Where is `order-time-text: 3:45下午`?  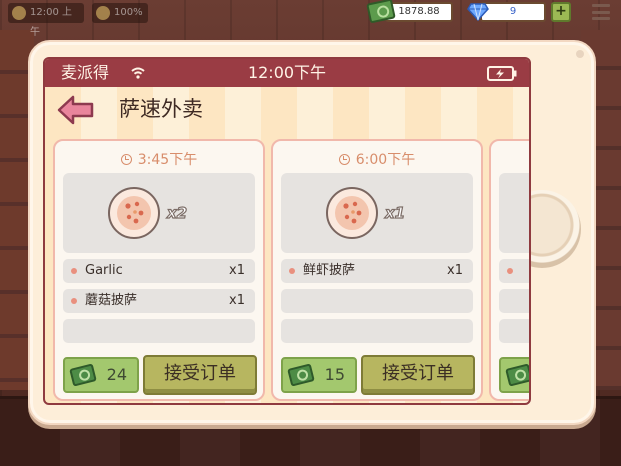 order-time-text: 3:45下午 is located at coordinates (167, 160).